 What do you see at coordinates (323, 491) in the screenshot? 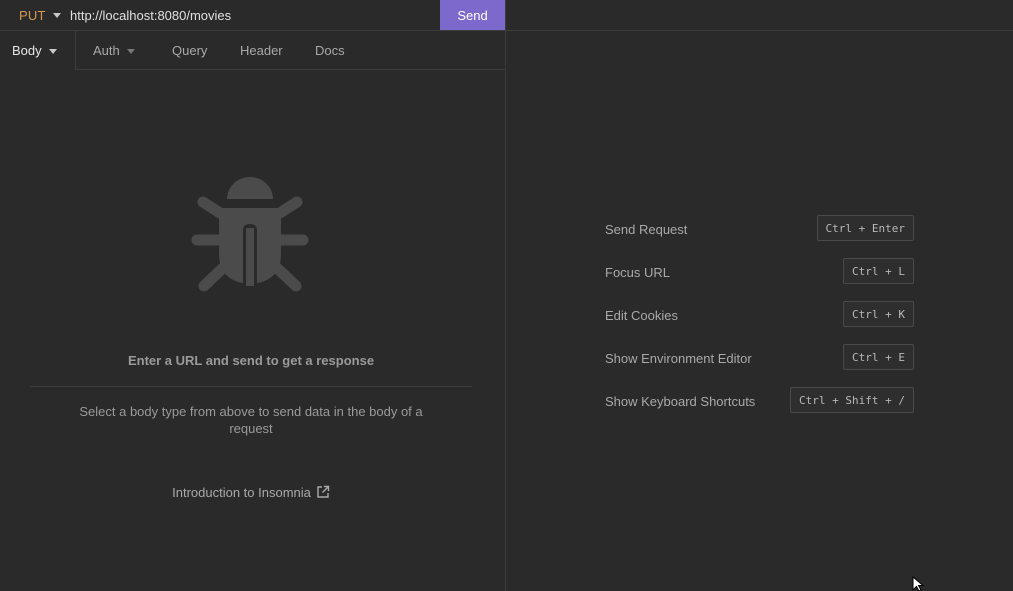
I see `external-link-icon` at bounding box center [323, 491].